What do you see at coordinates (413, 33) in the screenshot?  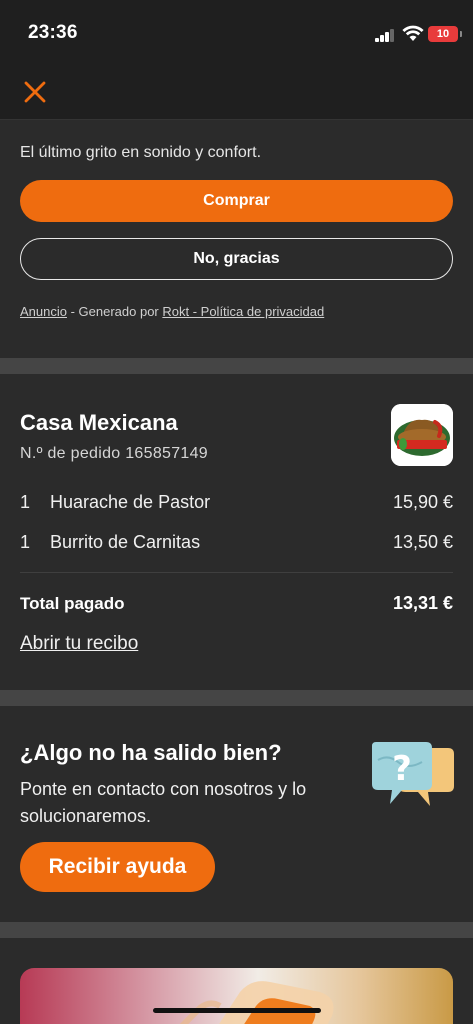 I see `wifi-icon` at bounding box center [413, 33].